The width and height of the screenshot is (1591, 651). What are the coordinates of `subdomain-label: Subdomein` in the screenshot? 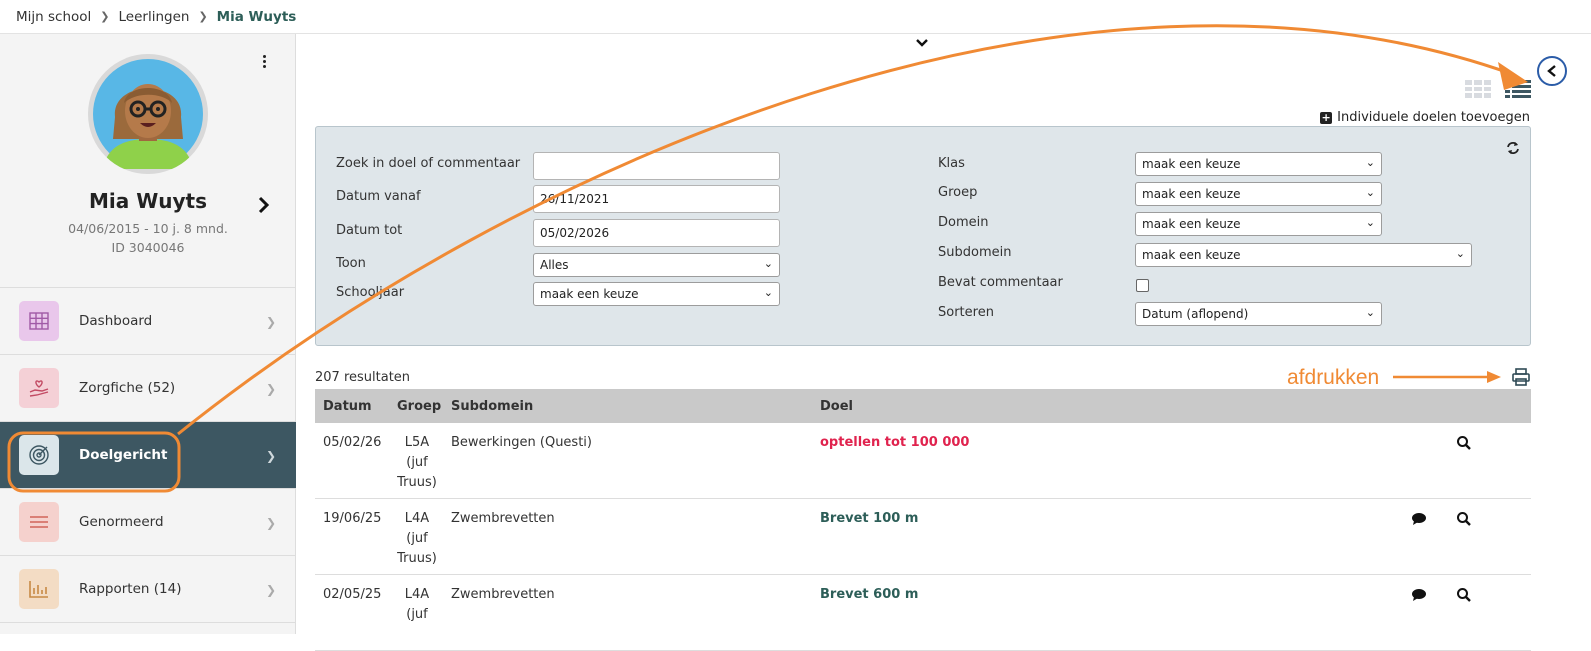 It's located at (975, 252).